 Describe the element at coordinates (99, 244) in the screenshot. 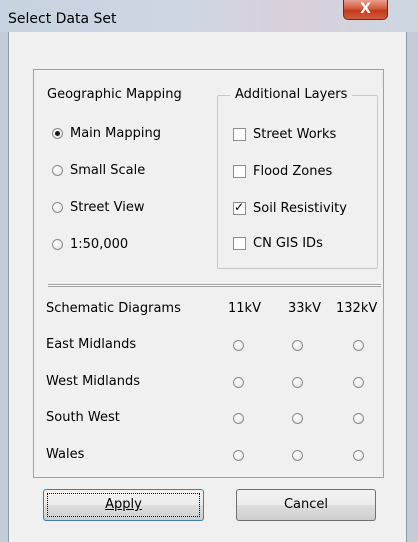

I see `radio-1-50000-label: 1:50,000` at that location.